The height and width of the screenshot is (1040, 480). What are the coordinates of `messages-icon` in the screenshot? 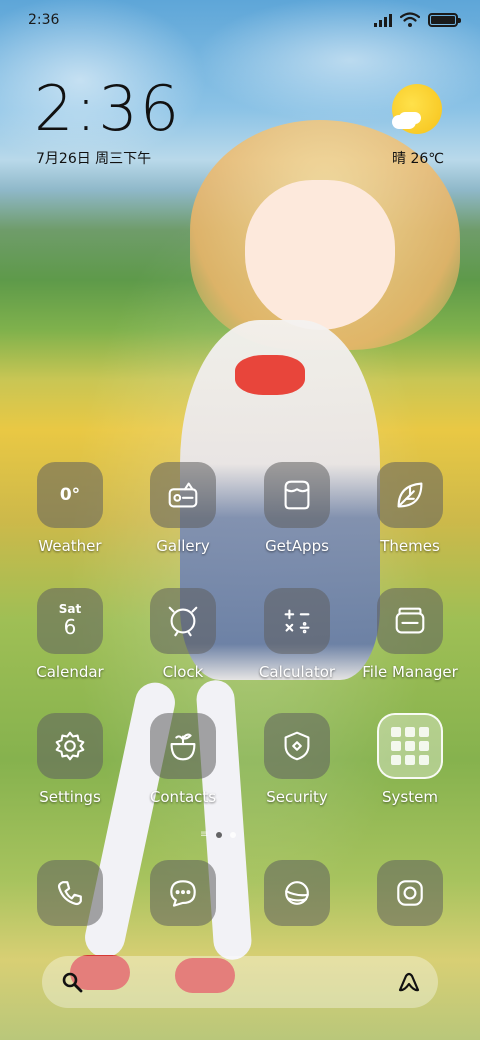 It's located at (183, 893).